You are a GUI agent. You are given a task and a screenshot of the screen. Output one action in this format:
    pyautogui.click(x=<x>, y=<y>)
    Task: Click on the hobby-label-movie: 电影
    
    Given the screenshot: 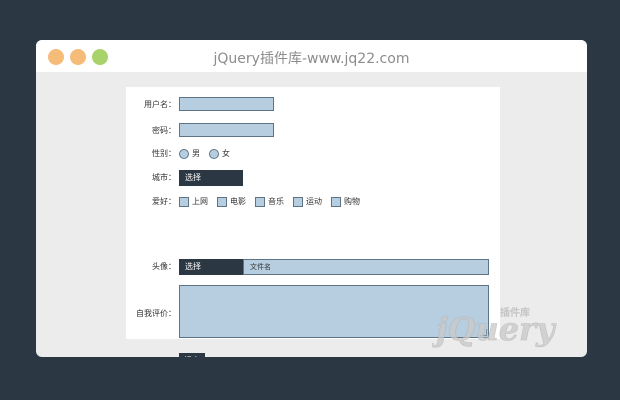 What is the action you would take?
    pyautogui.click(x=238, y=201)
    